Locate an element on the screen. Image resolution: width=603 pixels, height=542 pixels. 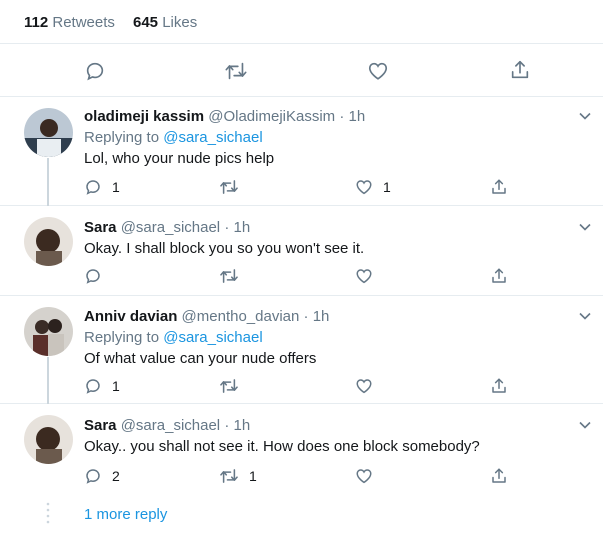
author-name: oladimeji kassim is located at coordinates (144, 116).